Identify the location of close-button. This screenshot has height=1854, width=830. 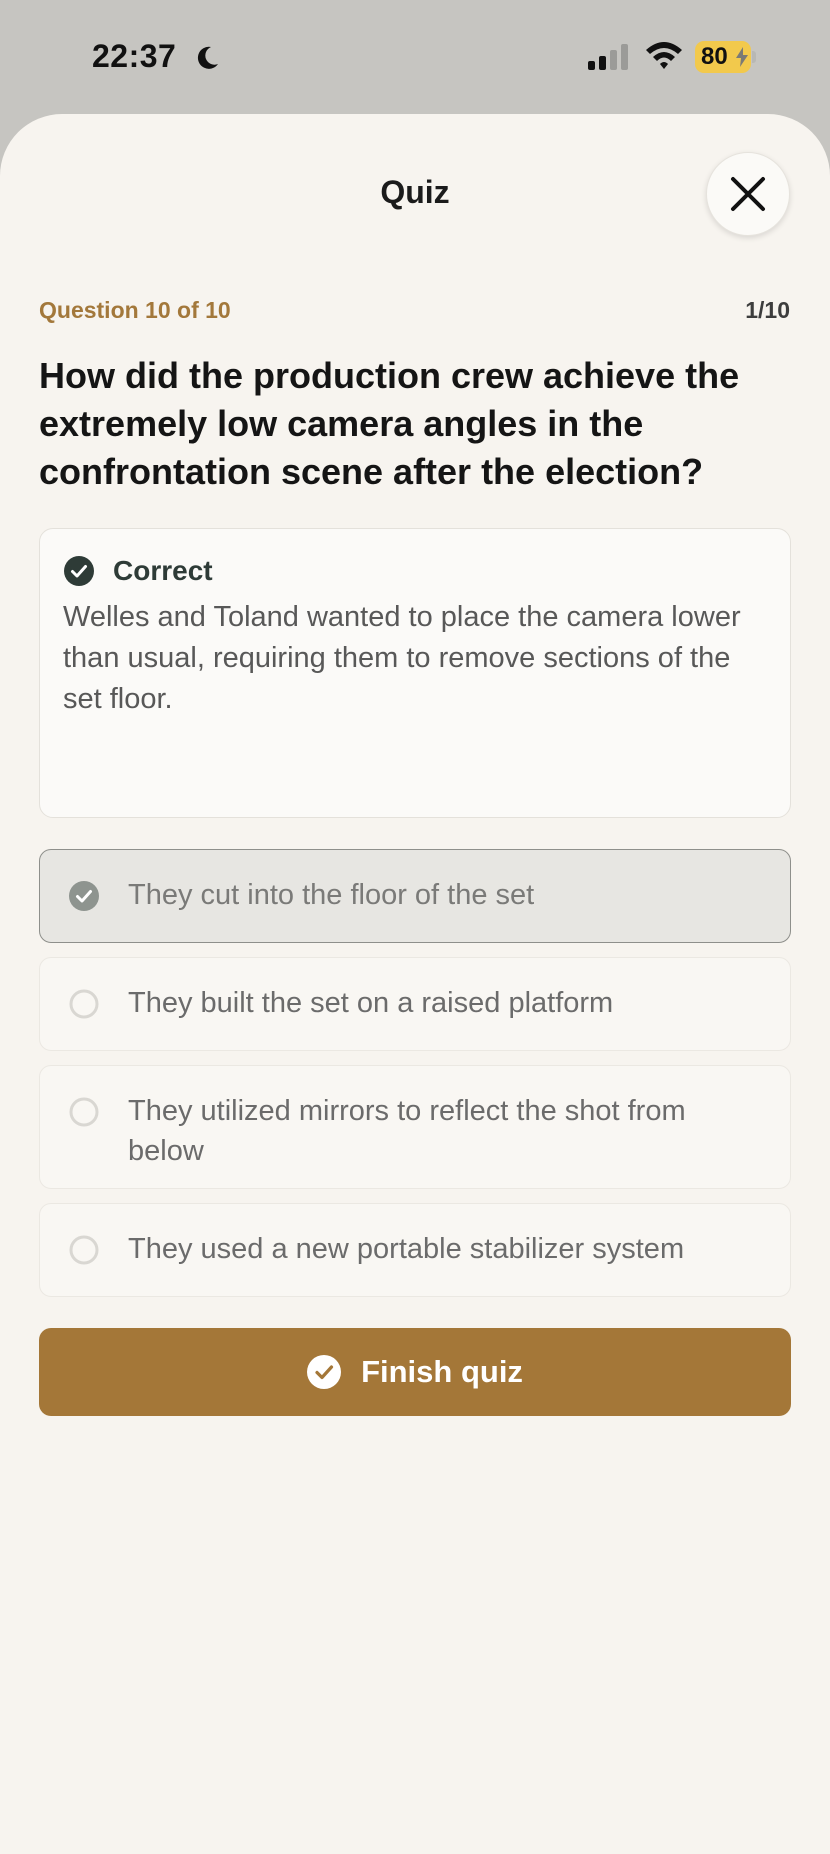
(748, 194).